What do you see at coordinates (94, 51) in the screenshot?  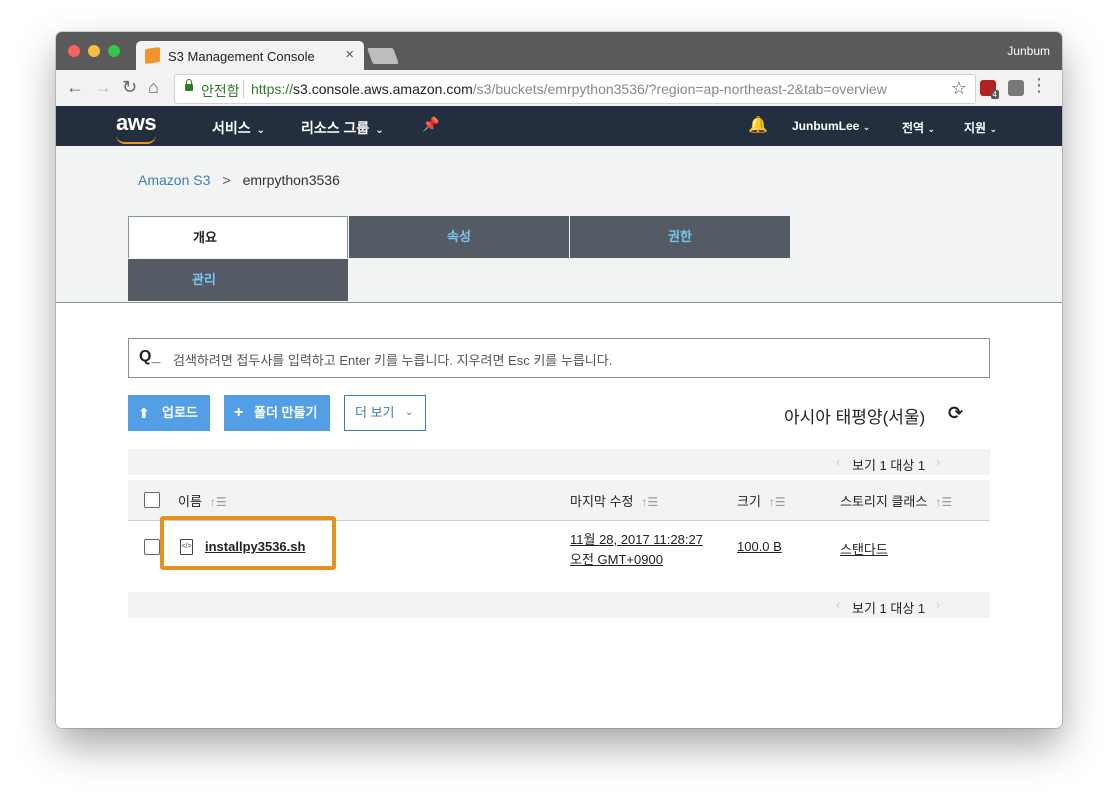 I see `minimize-window-button` at bounding box center [94, 51].